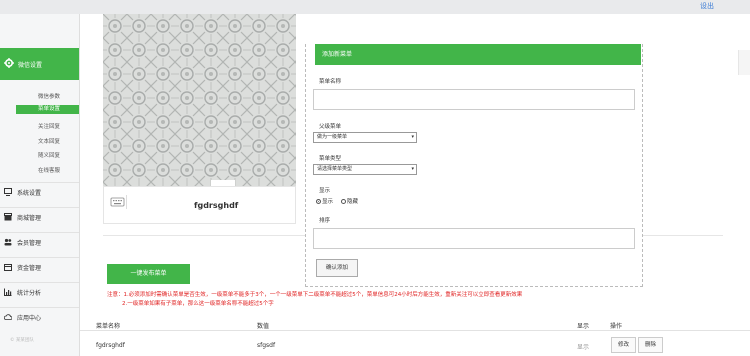  Describe the element at coordinates (198, 304) in the screenshot. I see `notice-line-2: 2.一级菜单如果有子菜单，那么这一级菜单名称不能超过5个字` at that location.